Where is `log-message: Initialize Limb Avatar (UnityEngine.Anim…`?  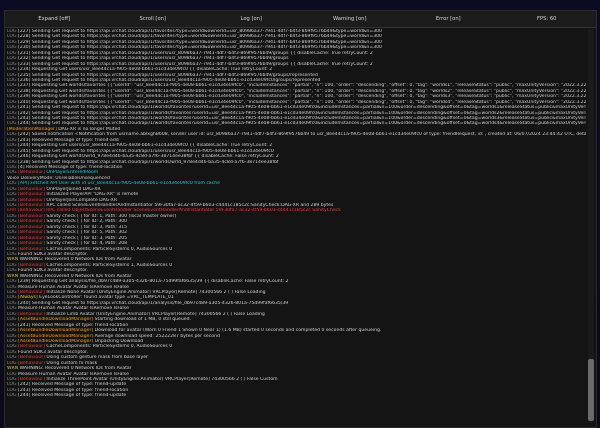
log-message: Initialize Limb Avatar (UnityEngine.Anim… is located at coordinates (154, 314).